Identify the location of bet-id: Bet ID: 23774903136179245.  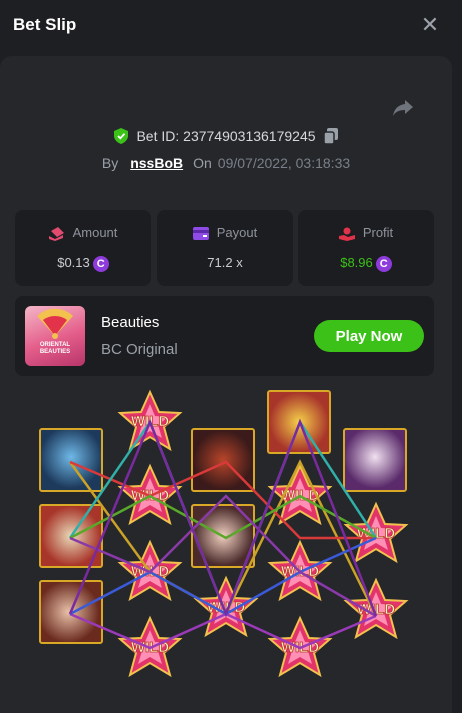
(226, 136).